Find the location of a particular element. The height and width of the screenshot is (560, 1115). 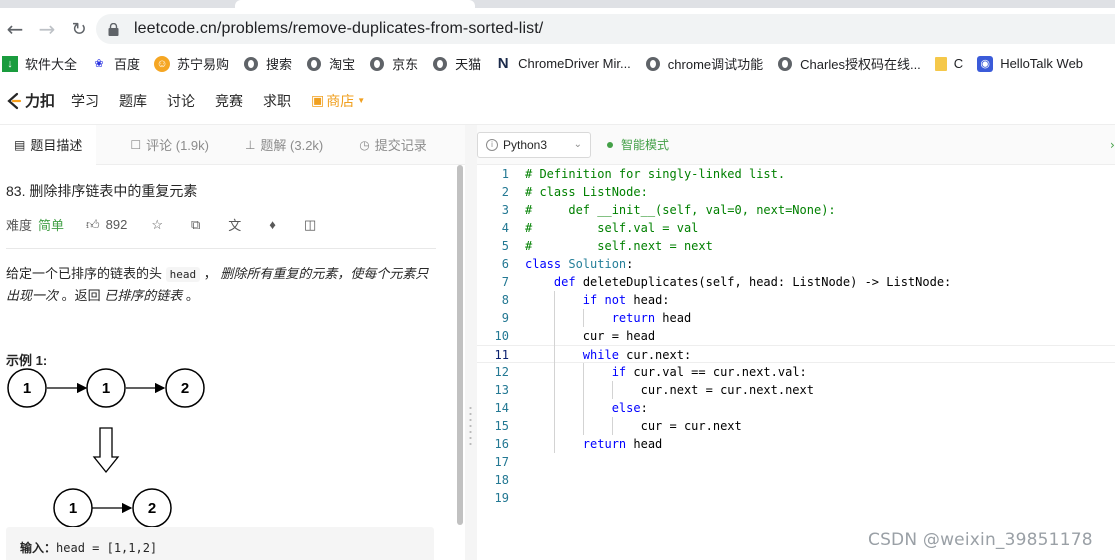

desc-text: ， is located at coordinates (210, 273).